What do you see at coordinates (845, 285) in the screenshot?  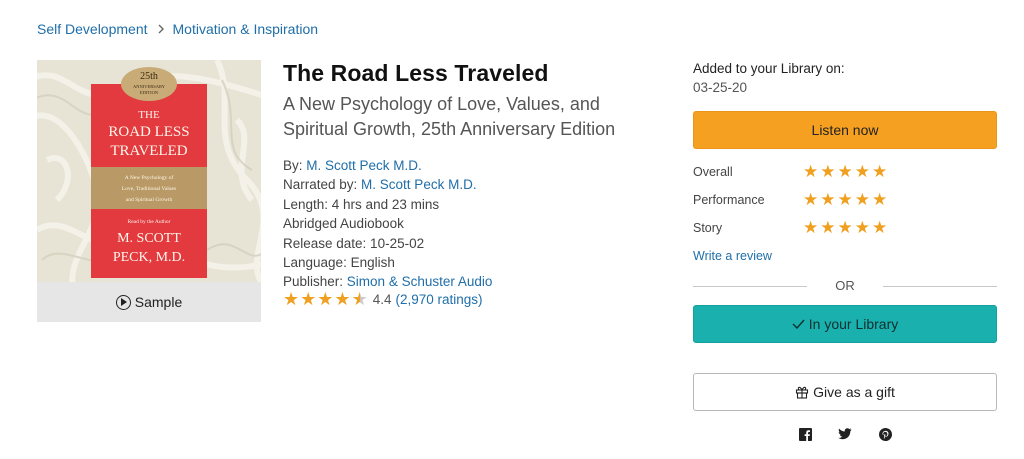 I see `or-divider: OR` at bounding box center [845, 285].